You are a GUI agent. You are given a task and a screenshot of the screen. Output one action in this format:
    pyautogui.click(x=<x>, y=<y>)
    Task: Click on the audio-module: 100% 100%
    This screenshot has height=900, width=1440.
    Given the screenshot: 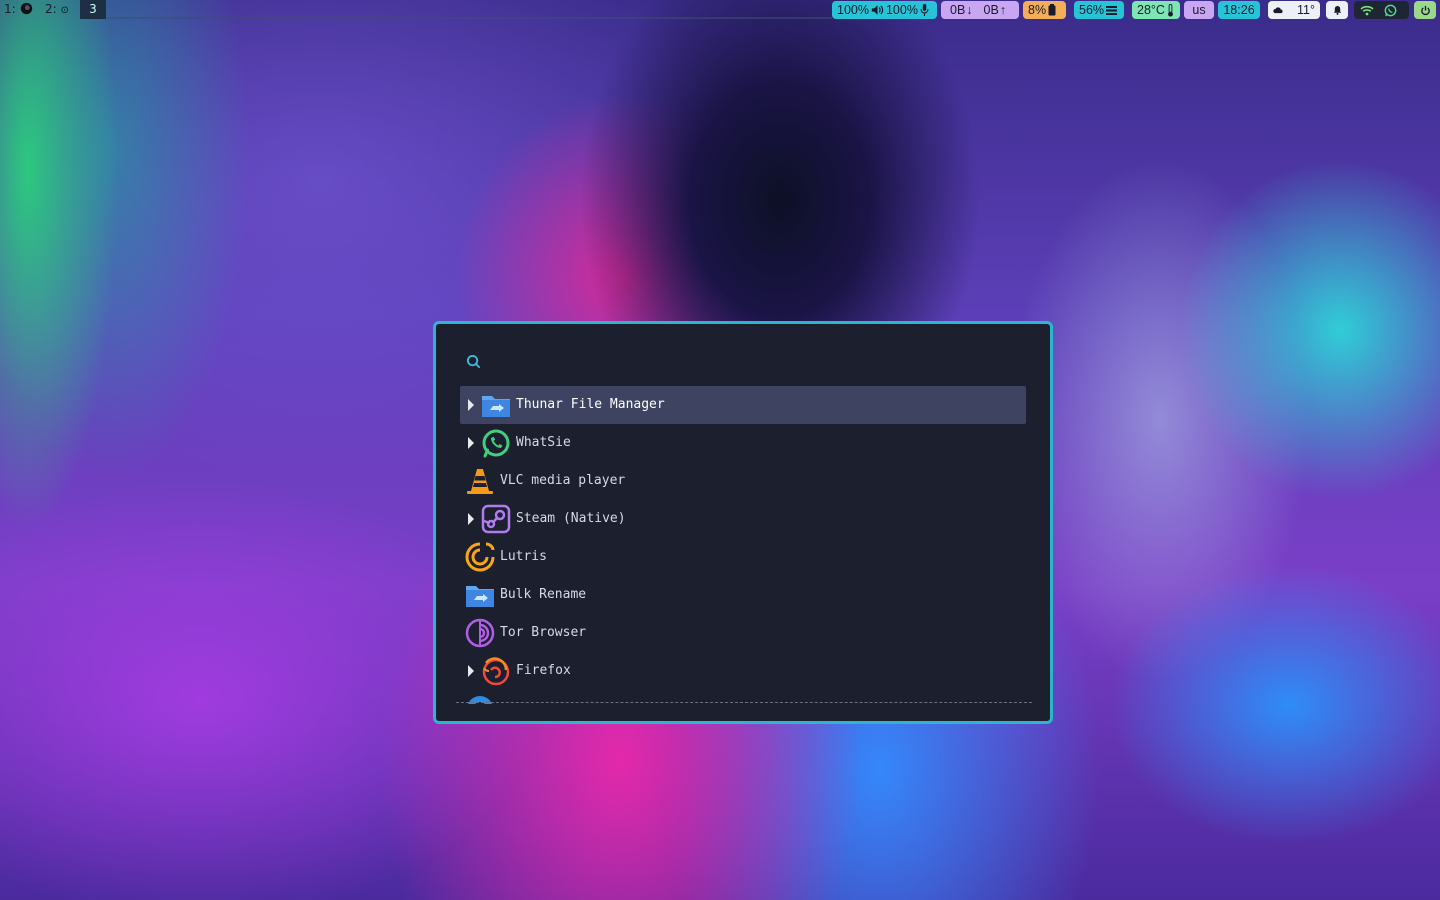 What is the action you would take?
    pyautogui.click(x=884, y=10)
    